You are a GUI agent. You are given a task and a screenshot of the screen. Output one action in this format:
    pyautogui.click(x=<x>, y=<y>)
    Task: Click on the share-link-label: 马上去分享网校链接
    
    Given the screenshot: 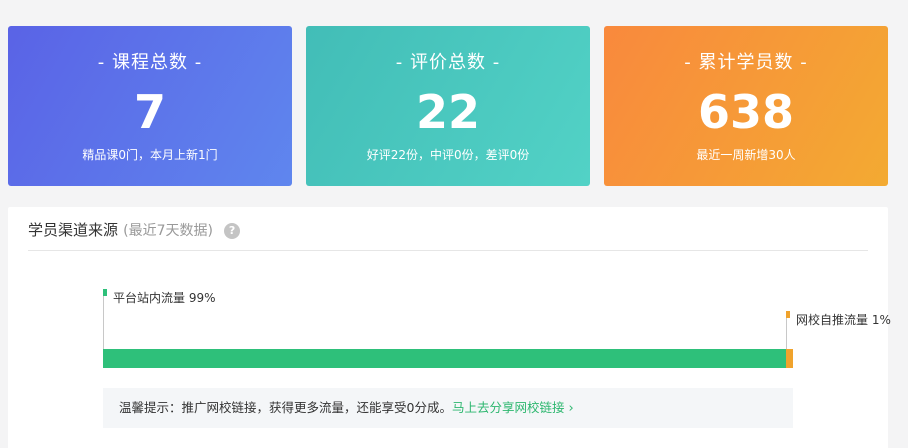 What is the action you would take?
    pyautogui.click(x=508, y=407)
    